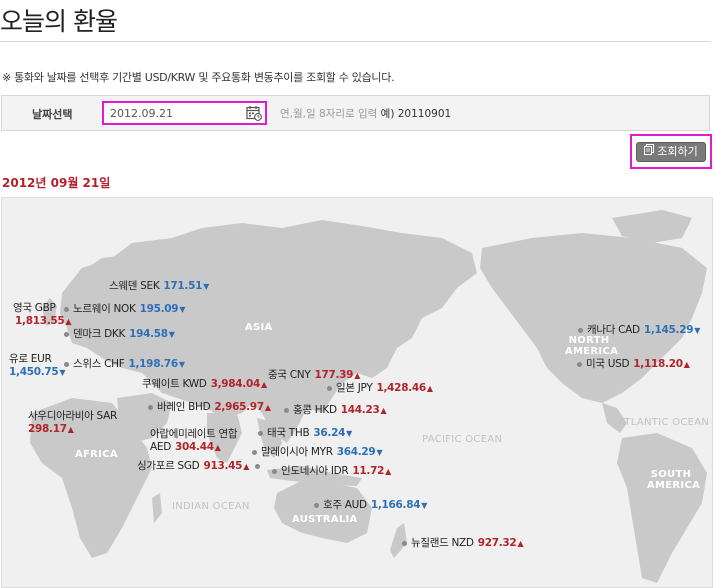  Describe the element at coordinates (47, 429) in the screenshot. I see `currency-rate: 298.17` at that location.